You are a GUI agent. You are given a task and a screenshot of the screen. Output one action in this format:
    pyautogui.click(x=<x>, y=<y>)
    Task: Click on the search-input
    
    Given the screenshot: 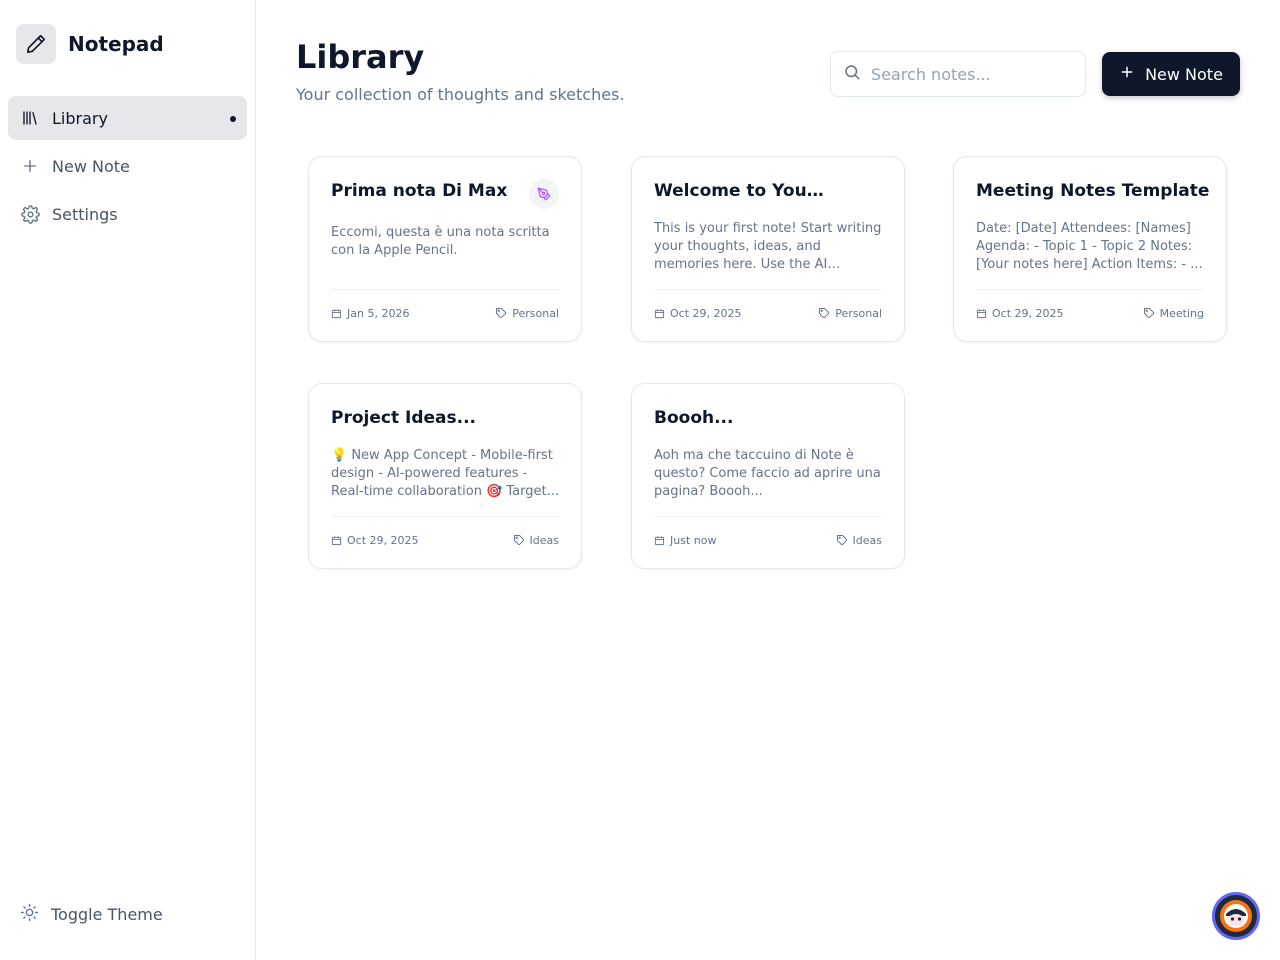 What is the action you would take?
    pyautogui.click(x=971, y=74)
    